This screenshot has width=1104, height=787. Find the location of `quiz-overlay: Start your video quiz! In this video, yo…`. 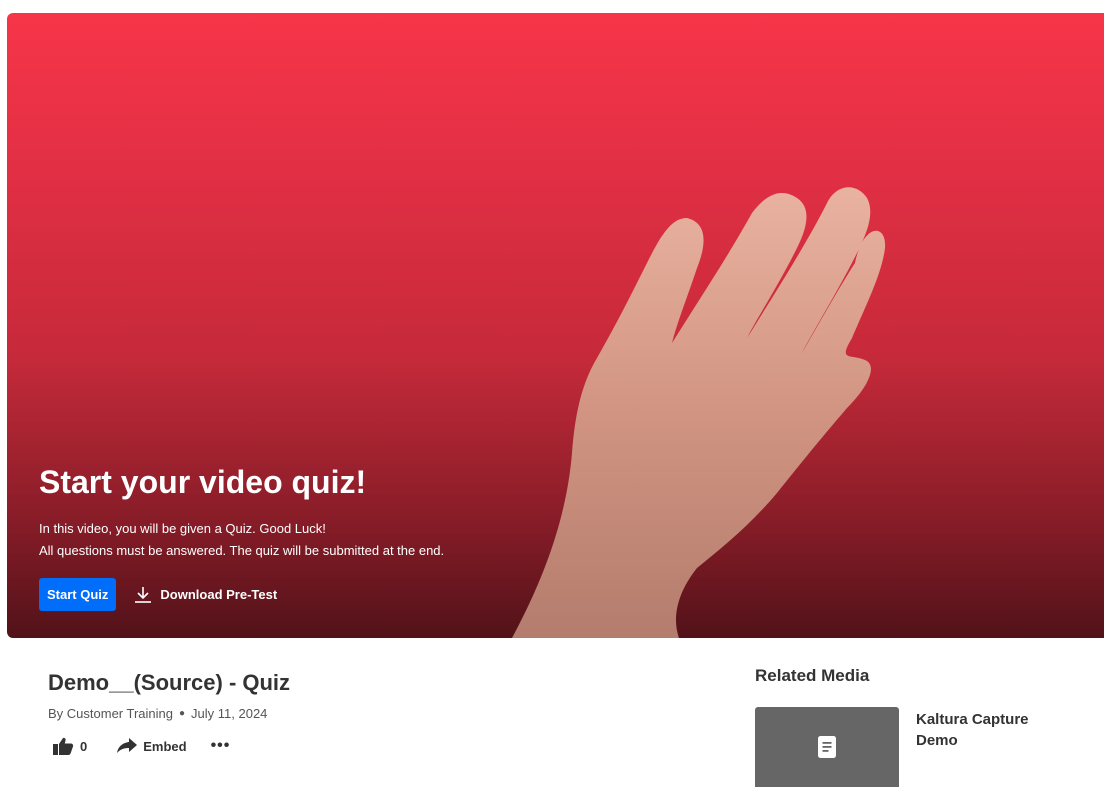

quiz-overlay: Start your video quiz! In this video, yo… is located at coordinates (339, 535).